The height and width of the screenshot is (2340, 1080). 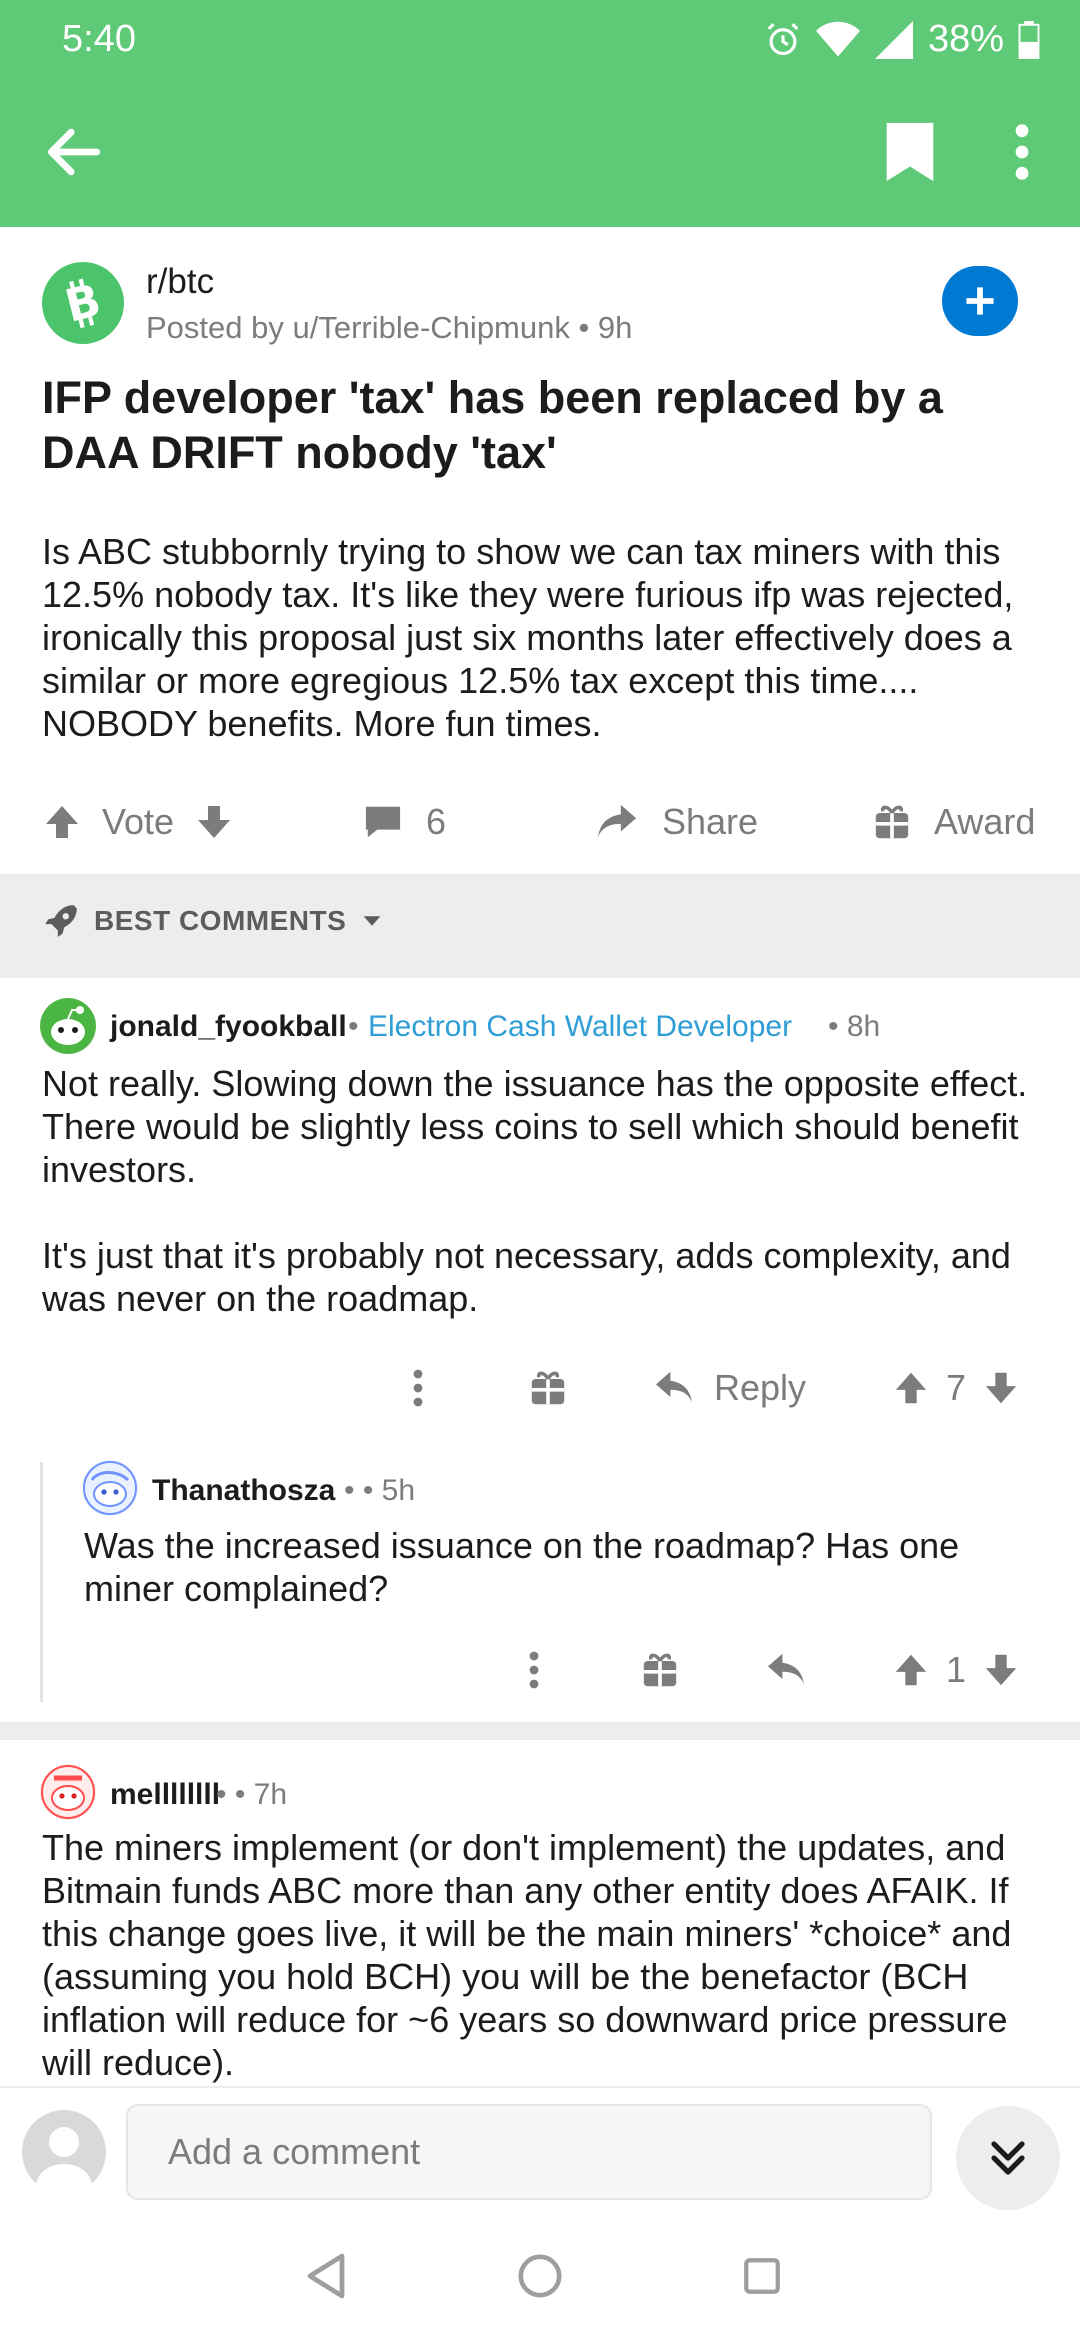 I want to click on reply-button: Reply, so click(x=730, y=1388).